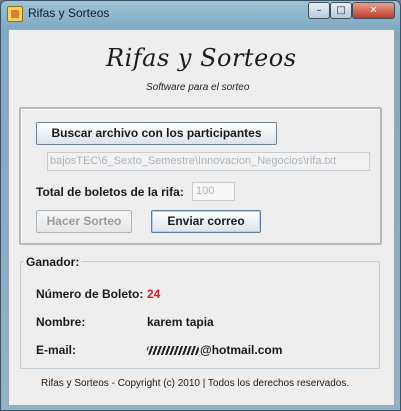 The image size is (401, 411). I want to click on winner-name-label: Nombre:, so click(61, 322).